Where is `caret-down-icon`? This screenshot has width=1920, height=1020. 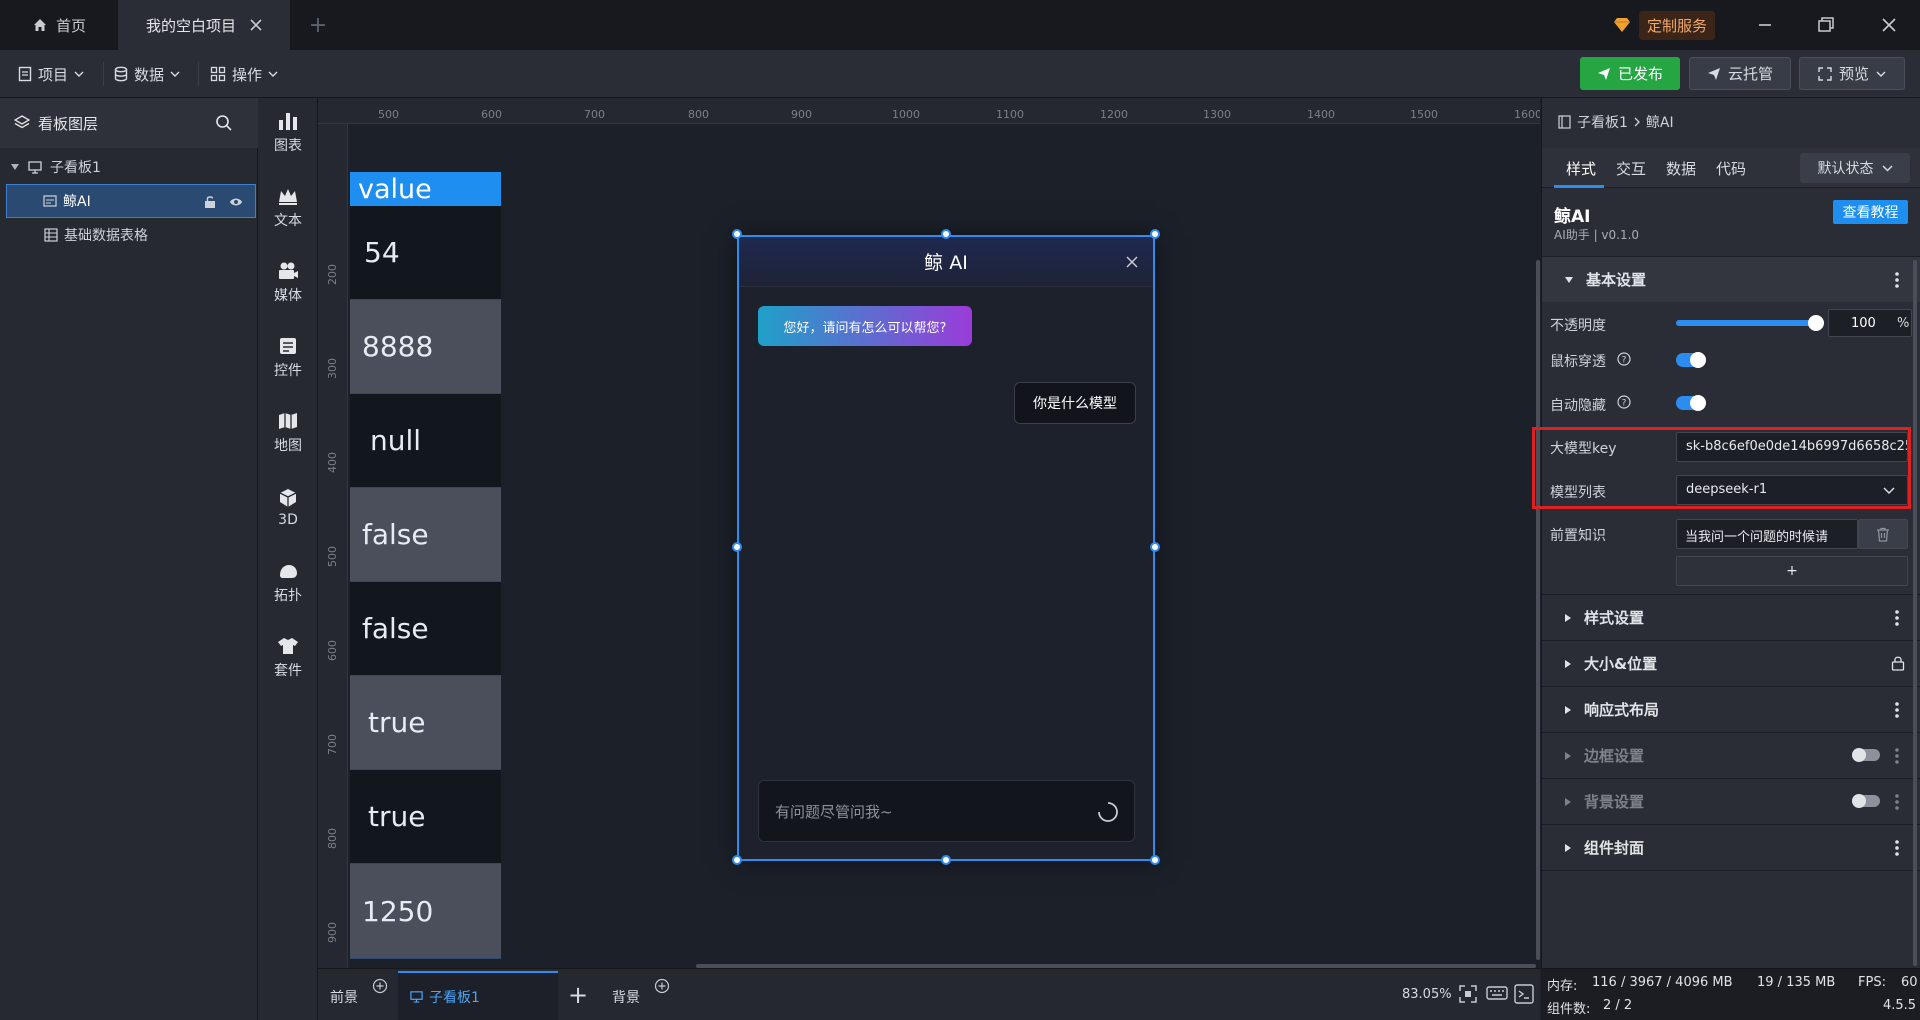 caret-down-icon is located at coordinates (1569, 280).